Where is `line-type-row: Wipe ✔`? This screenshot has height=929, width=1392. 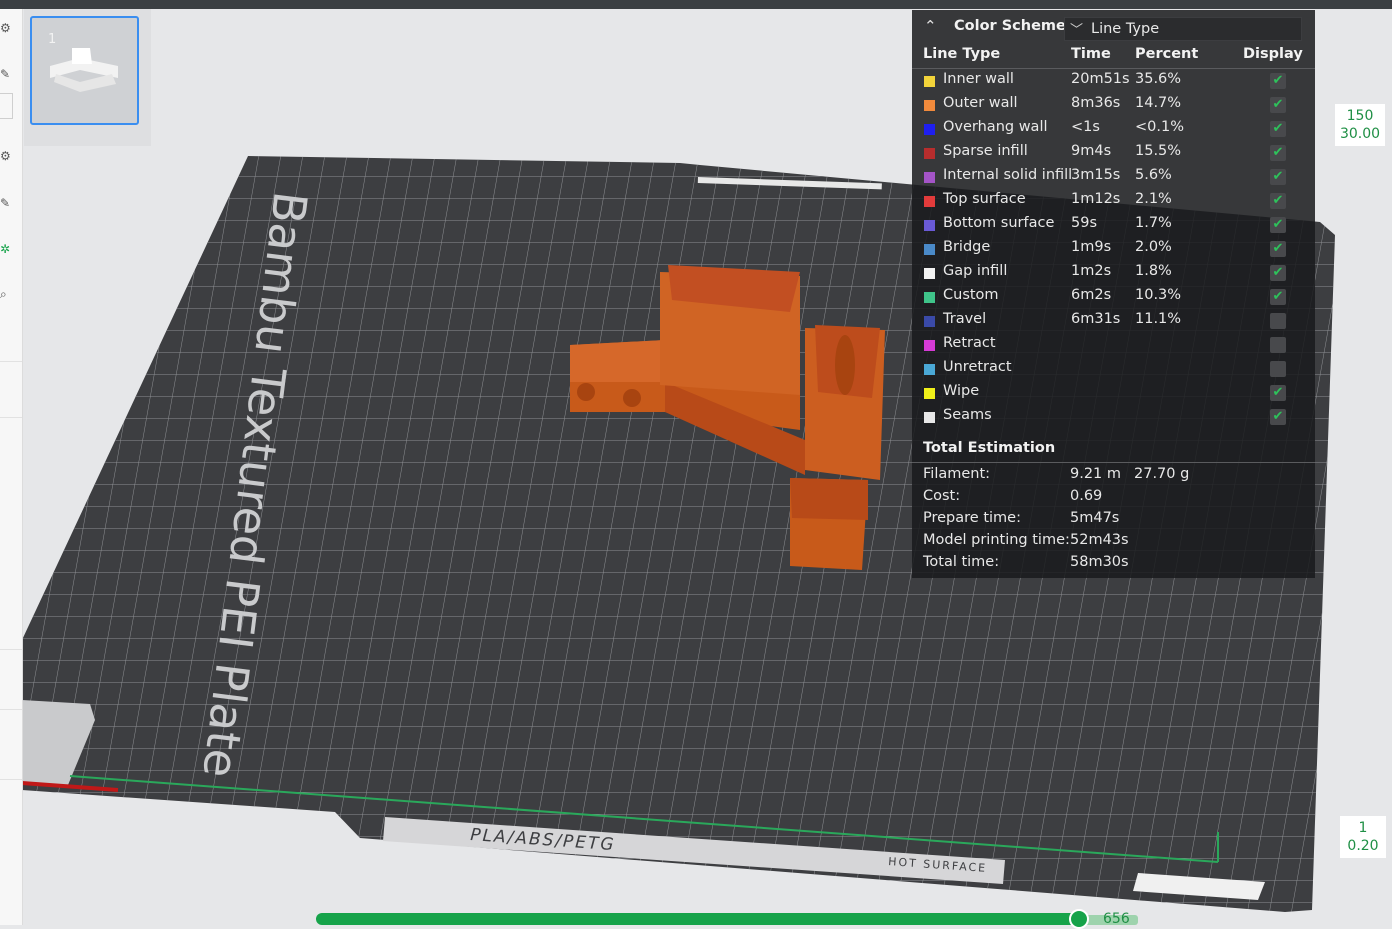
line-type-row: Wipe ✔ is located at coordinates (1113, 394).